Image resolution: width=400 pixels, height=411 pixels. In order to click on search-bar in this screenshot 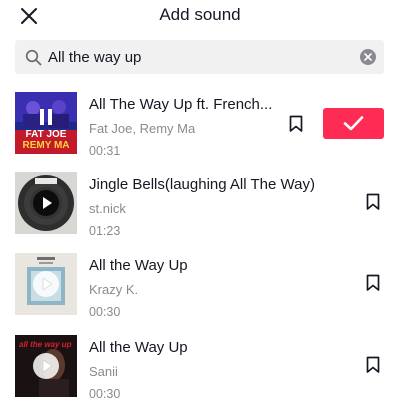, I will do `click(199, 57)`.